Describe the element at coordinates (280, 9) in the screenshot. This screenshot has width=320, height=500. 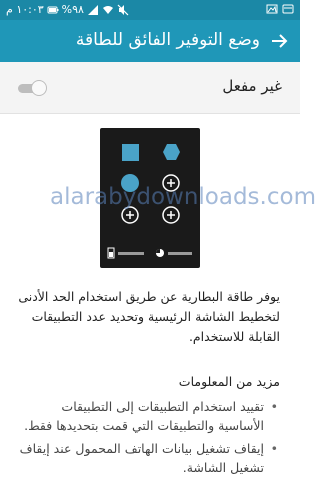
I see `status-bar-right` at that location.